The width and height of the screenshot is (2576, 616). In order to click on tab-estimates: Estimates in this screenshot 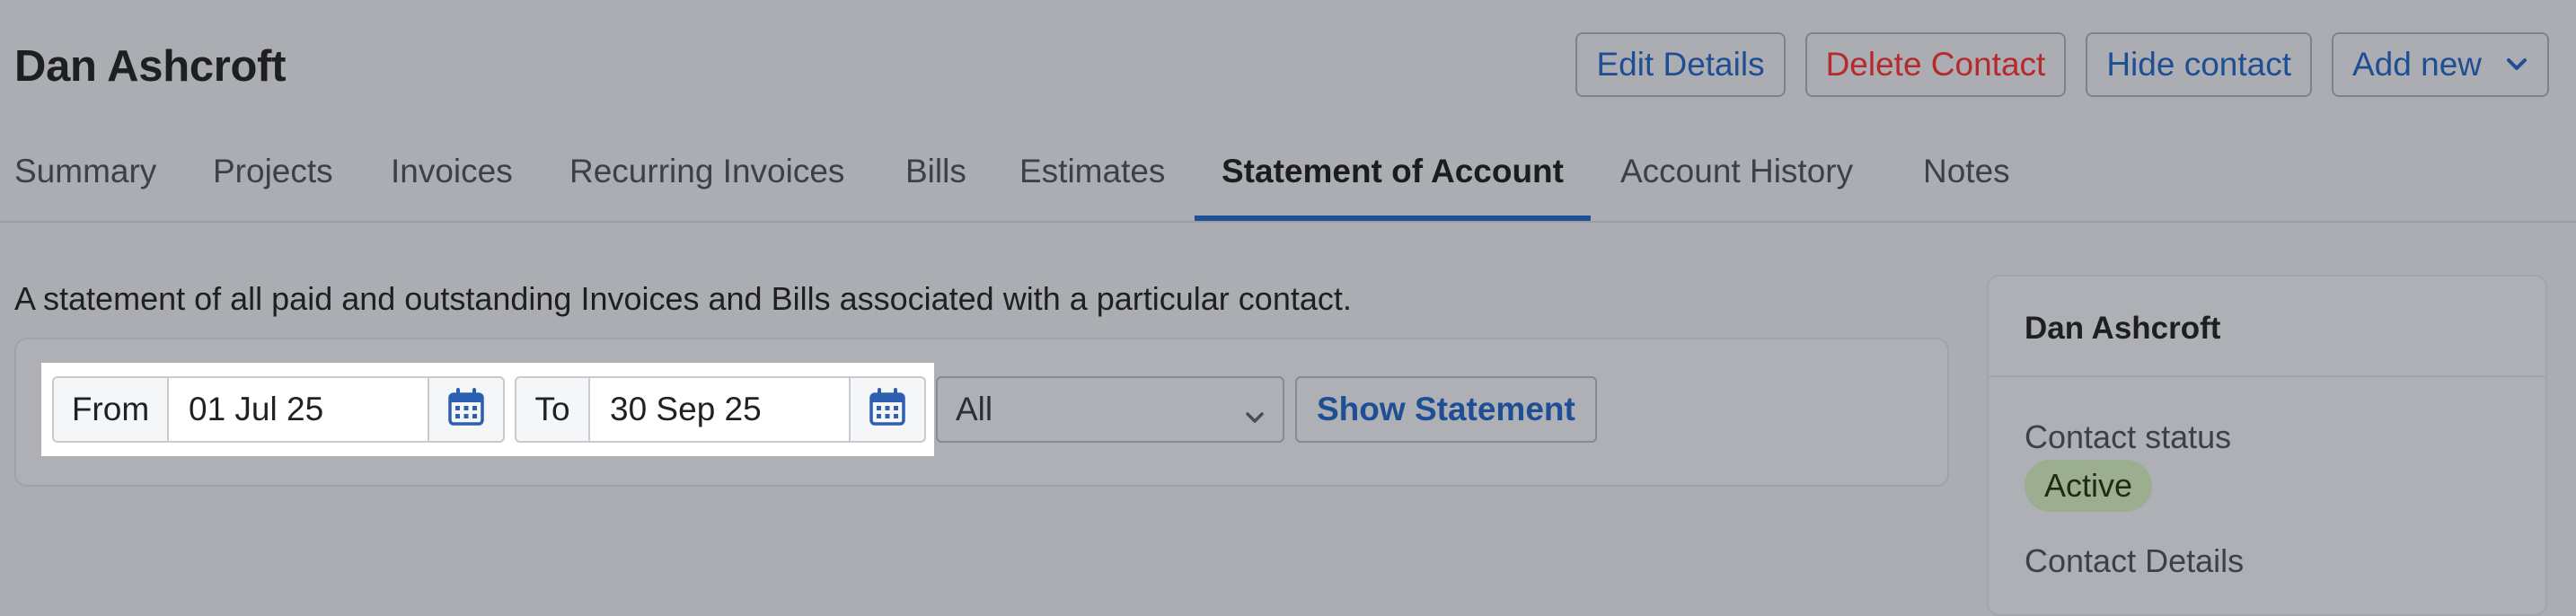, I will do `click(1092, 178)`.